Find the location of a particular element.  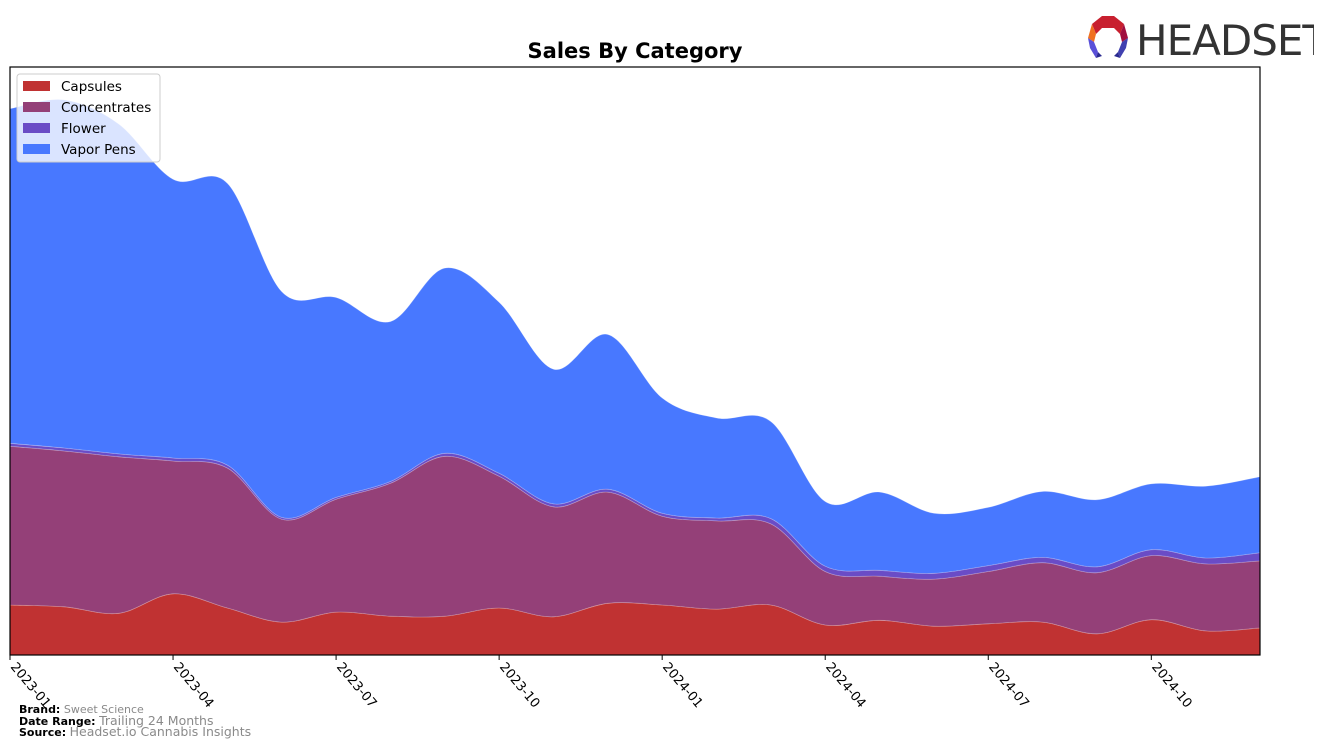

legend-swatch-vapor-pens is located at coordinates (36, 149).